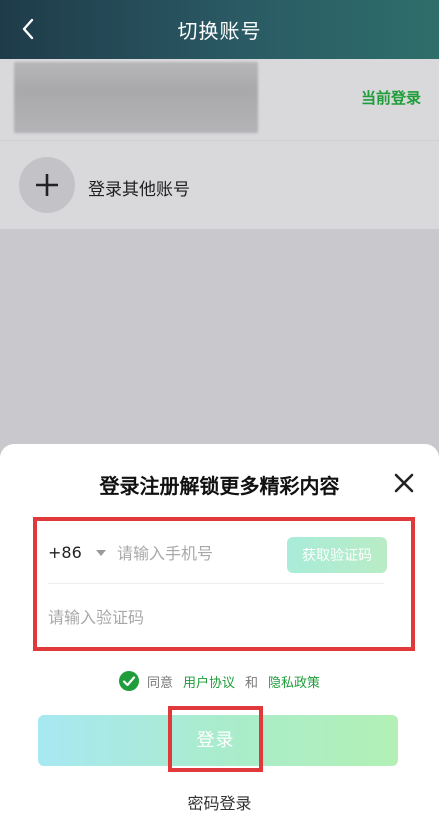 This screenshot has height=827, width=439. I want to click on login-button, so click(218, 740).